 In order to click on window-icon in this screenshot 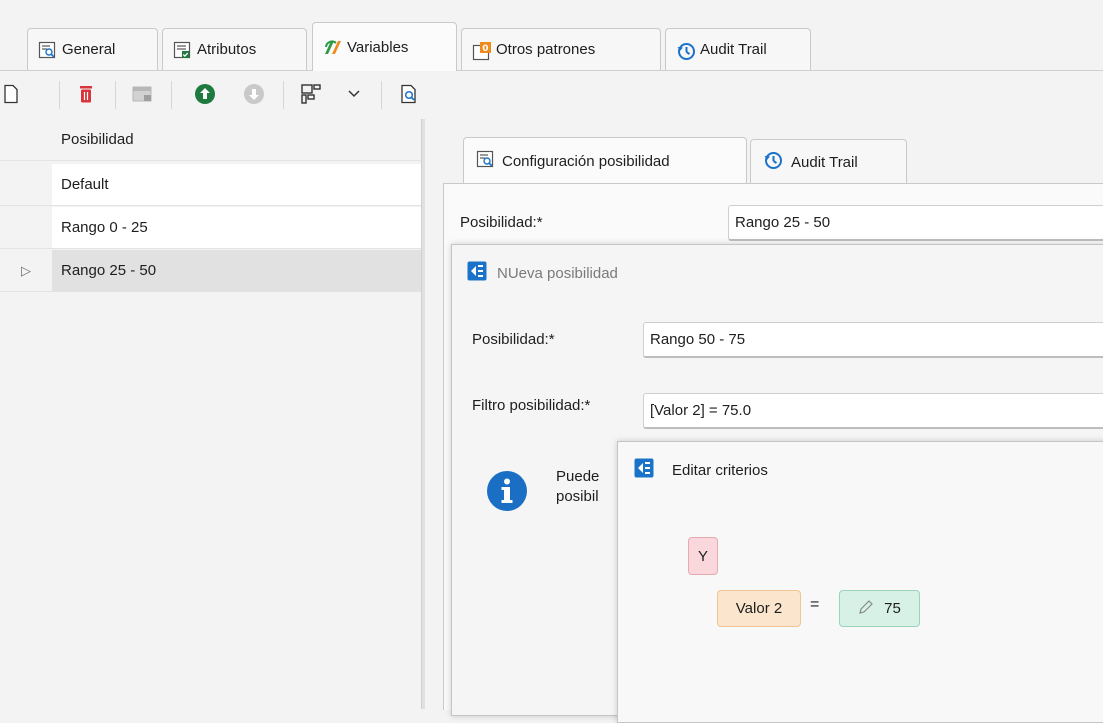, I will do `click(142, 94)`.